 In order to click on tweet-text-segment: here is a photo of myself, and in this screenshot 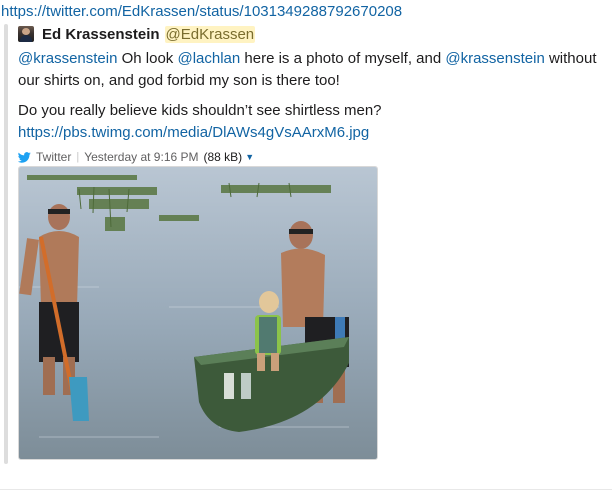, I will do `click(343, 58)`.